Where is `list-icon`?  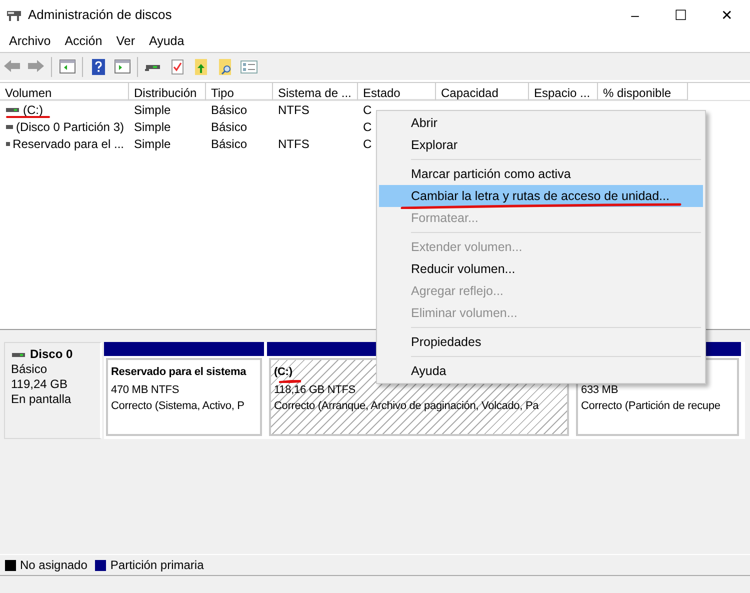 list-icon is located at coordinates (249, 67).